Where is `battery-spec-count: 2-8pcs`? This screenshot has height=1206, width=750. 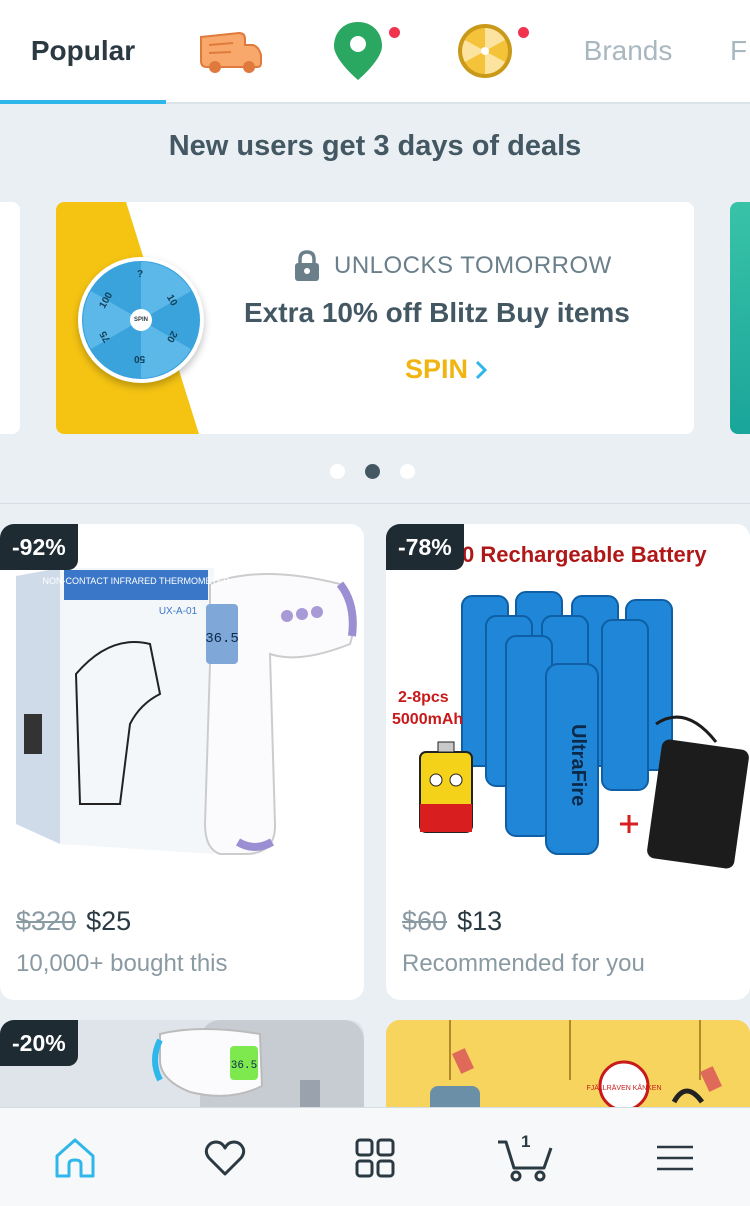
battery-spec-count: 2-8pcs is located at coordinates (423, 697).